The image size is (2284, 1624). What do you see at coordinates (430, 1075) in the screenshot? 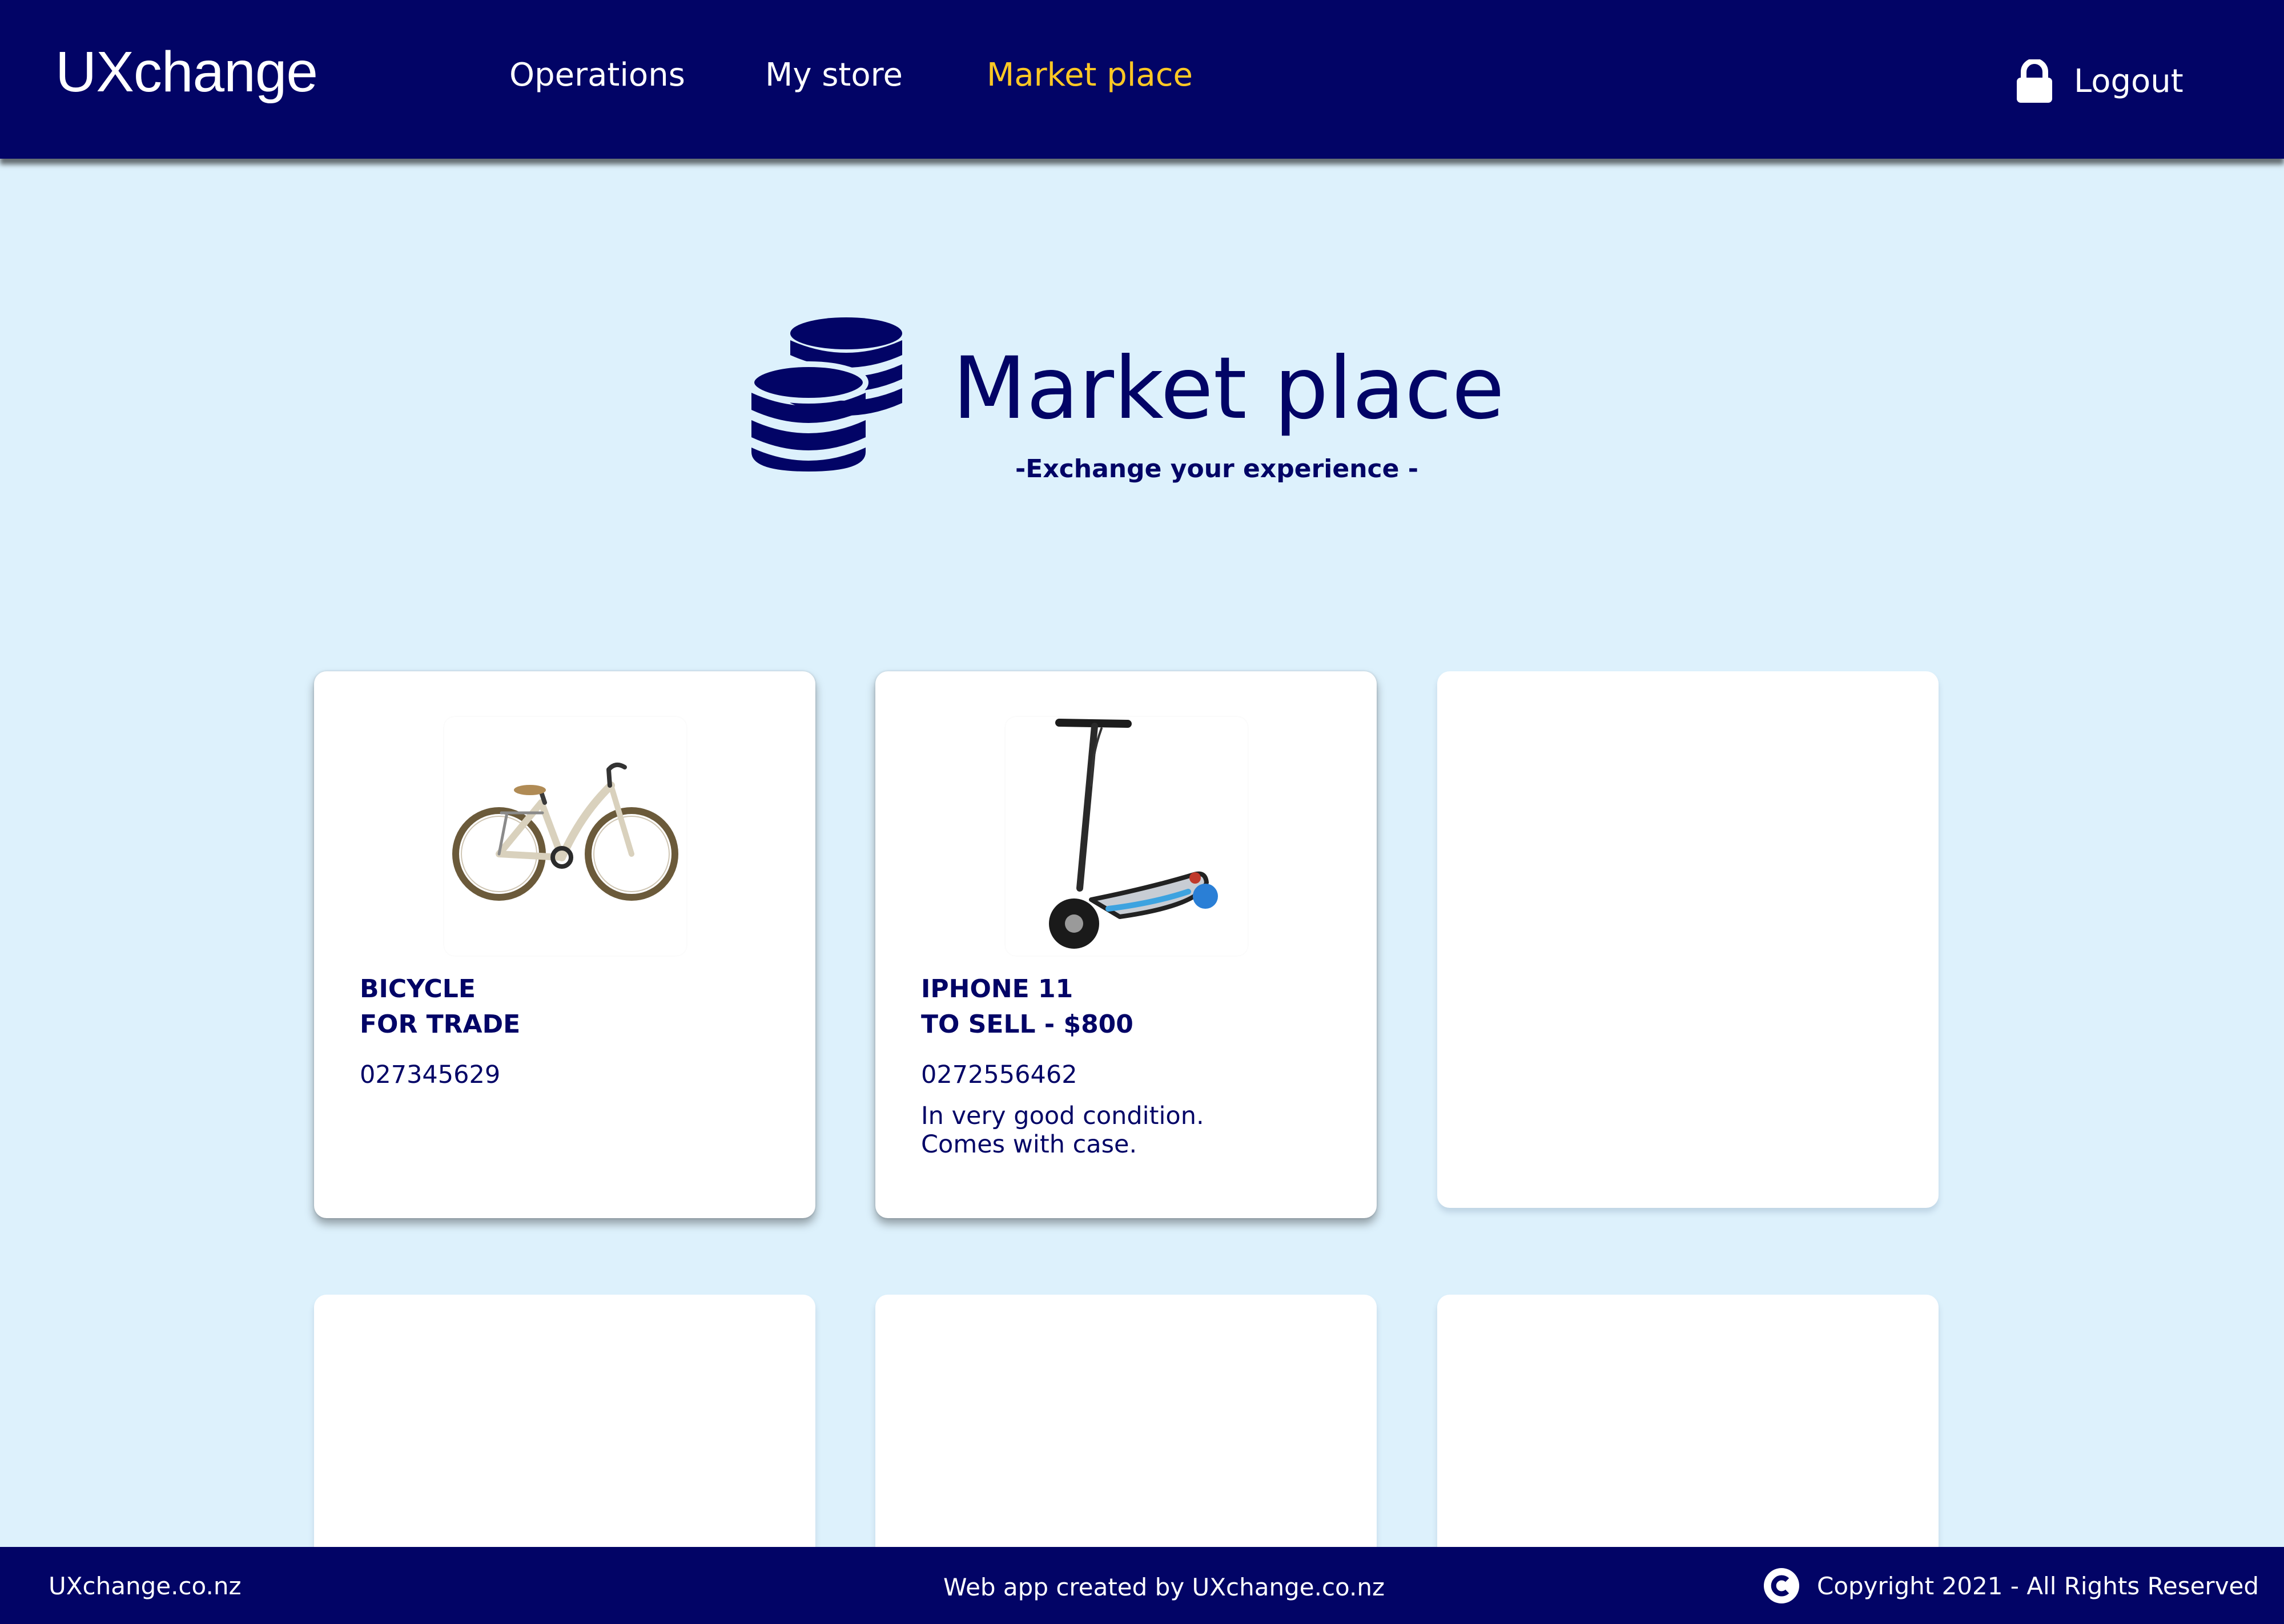
I see `listing-phone: 027345629` at bounding box center [430, 1075].